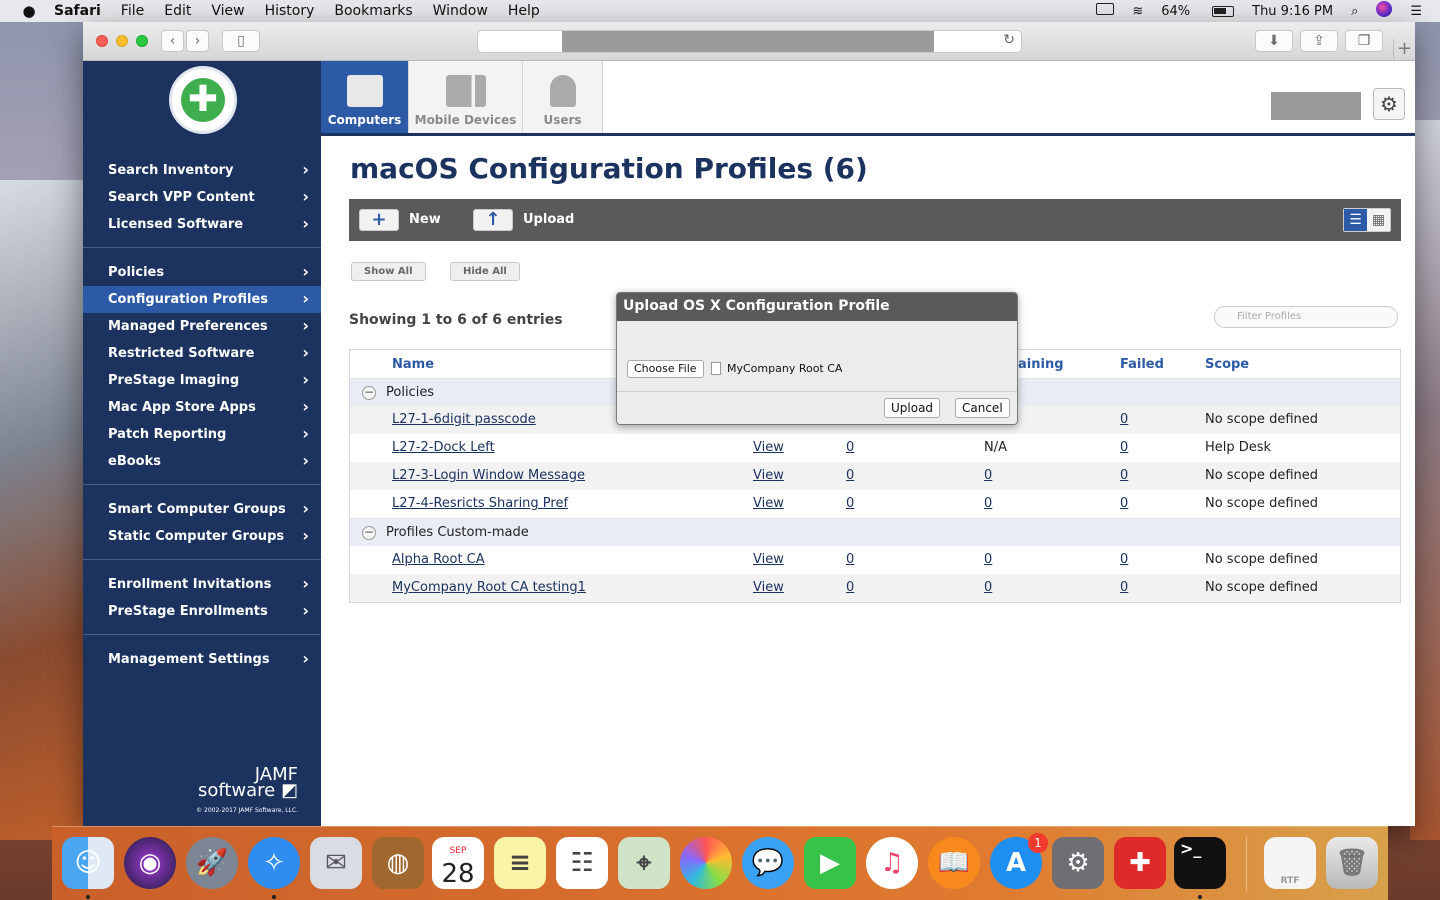 The image size is (1440, 900). What do you see at coordinates (488, 475) in the screenshot?
I see `profile-name-link: L27-3-Login Window Message` at bounding box center [488, 475].